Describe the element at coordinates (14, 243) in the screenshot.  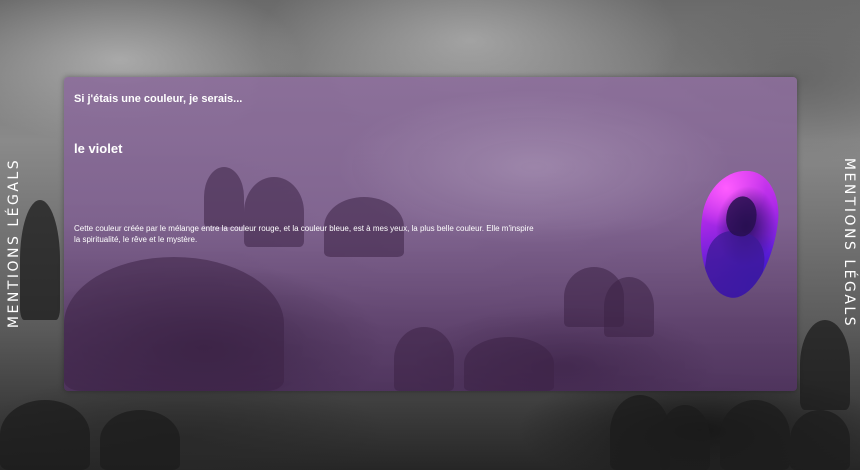
I see `legal-mentions-link-left: MENTIONS LÉGALS` at that location.